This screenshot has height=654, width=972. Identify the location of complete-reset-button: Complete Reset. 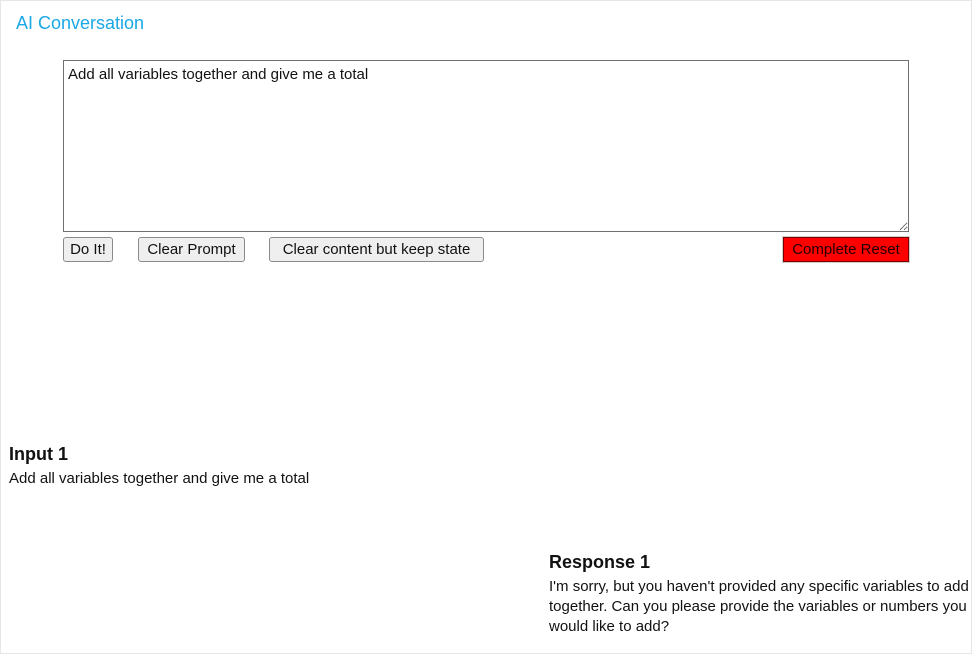
(846, 249).